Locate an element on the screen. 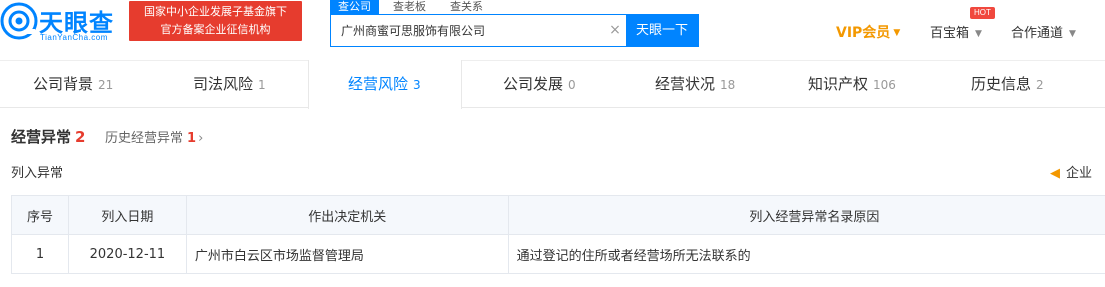 This screenshot has width=1105, height=287. cell-reason: 通过登记的住所或者经营场所无法联系的 is located at coordinates (806, 254).